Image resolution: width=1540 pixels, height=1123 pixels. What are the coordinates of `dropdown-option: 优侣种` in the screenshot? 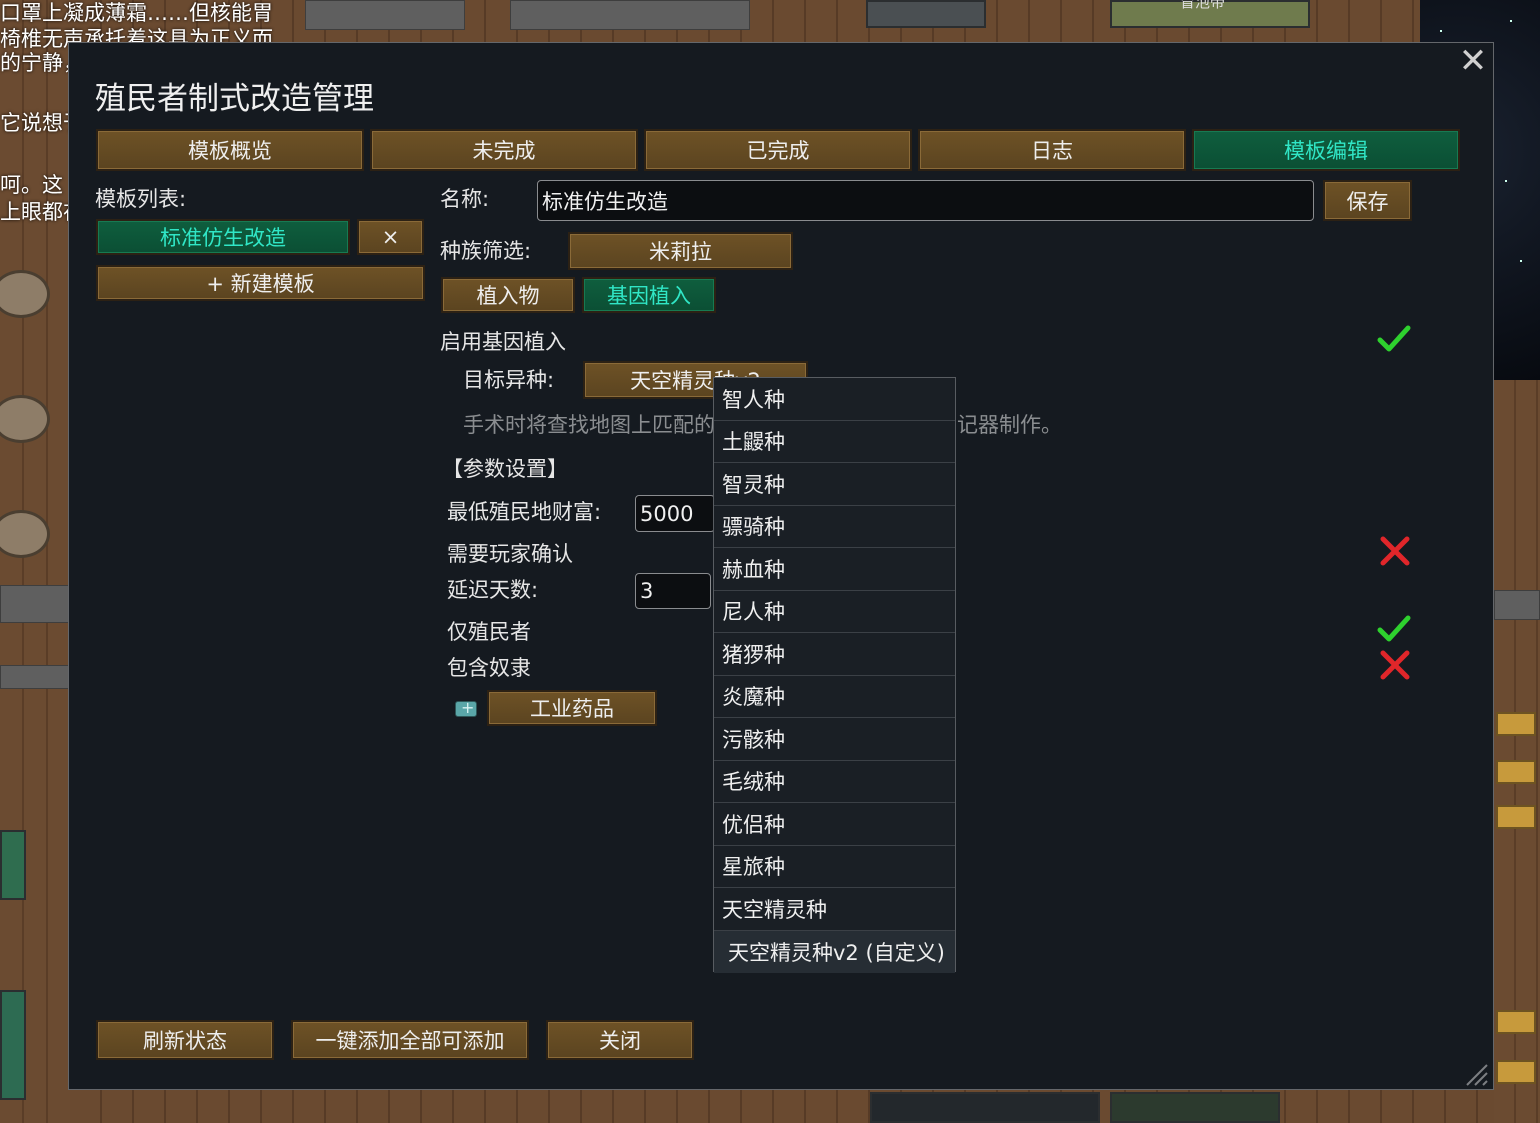 It's located at (834, 824).